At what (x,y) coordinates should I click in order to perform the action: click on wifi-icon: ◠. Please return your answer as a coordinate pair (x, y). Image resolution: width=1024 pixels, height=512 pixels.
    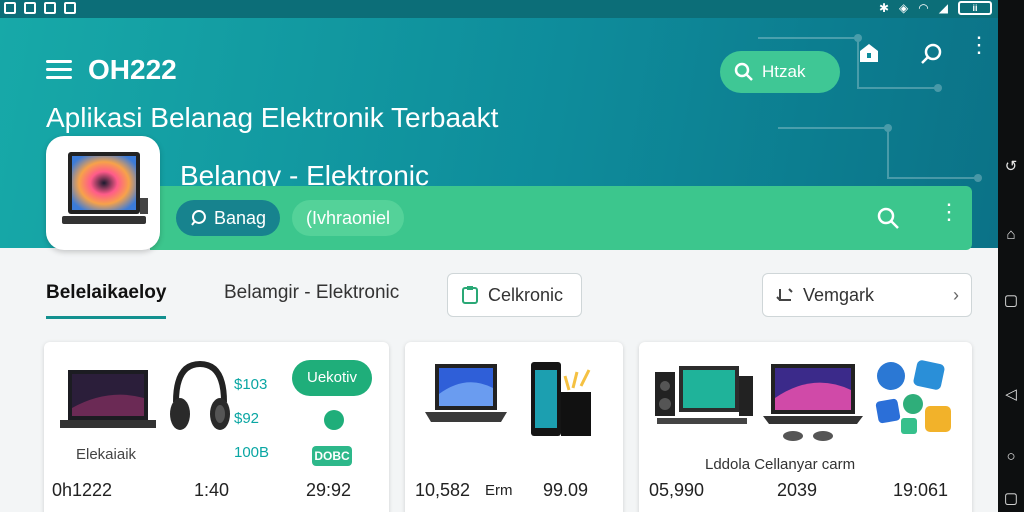
    Looking at the image, I should click on (923, 8).